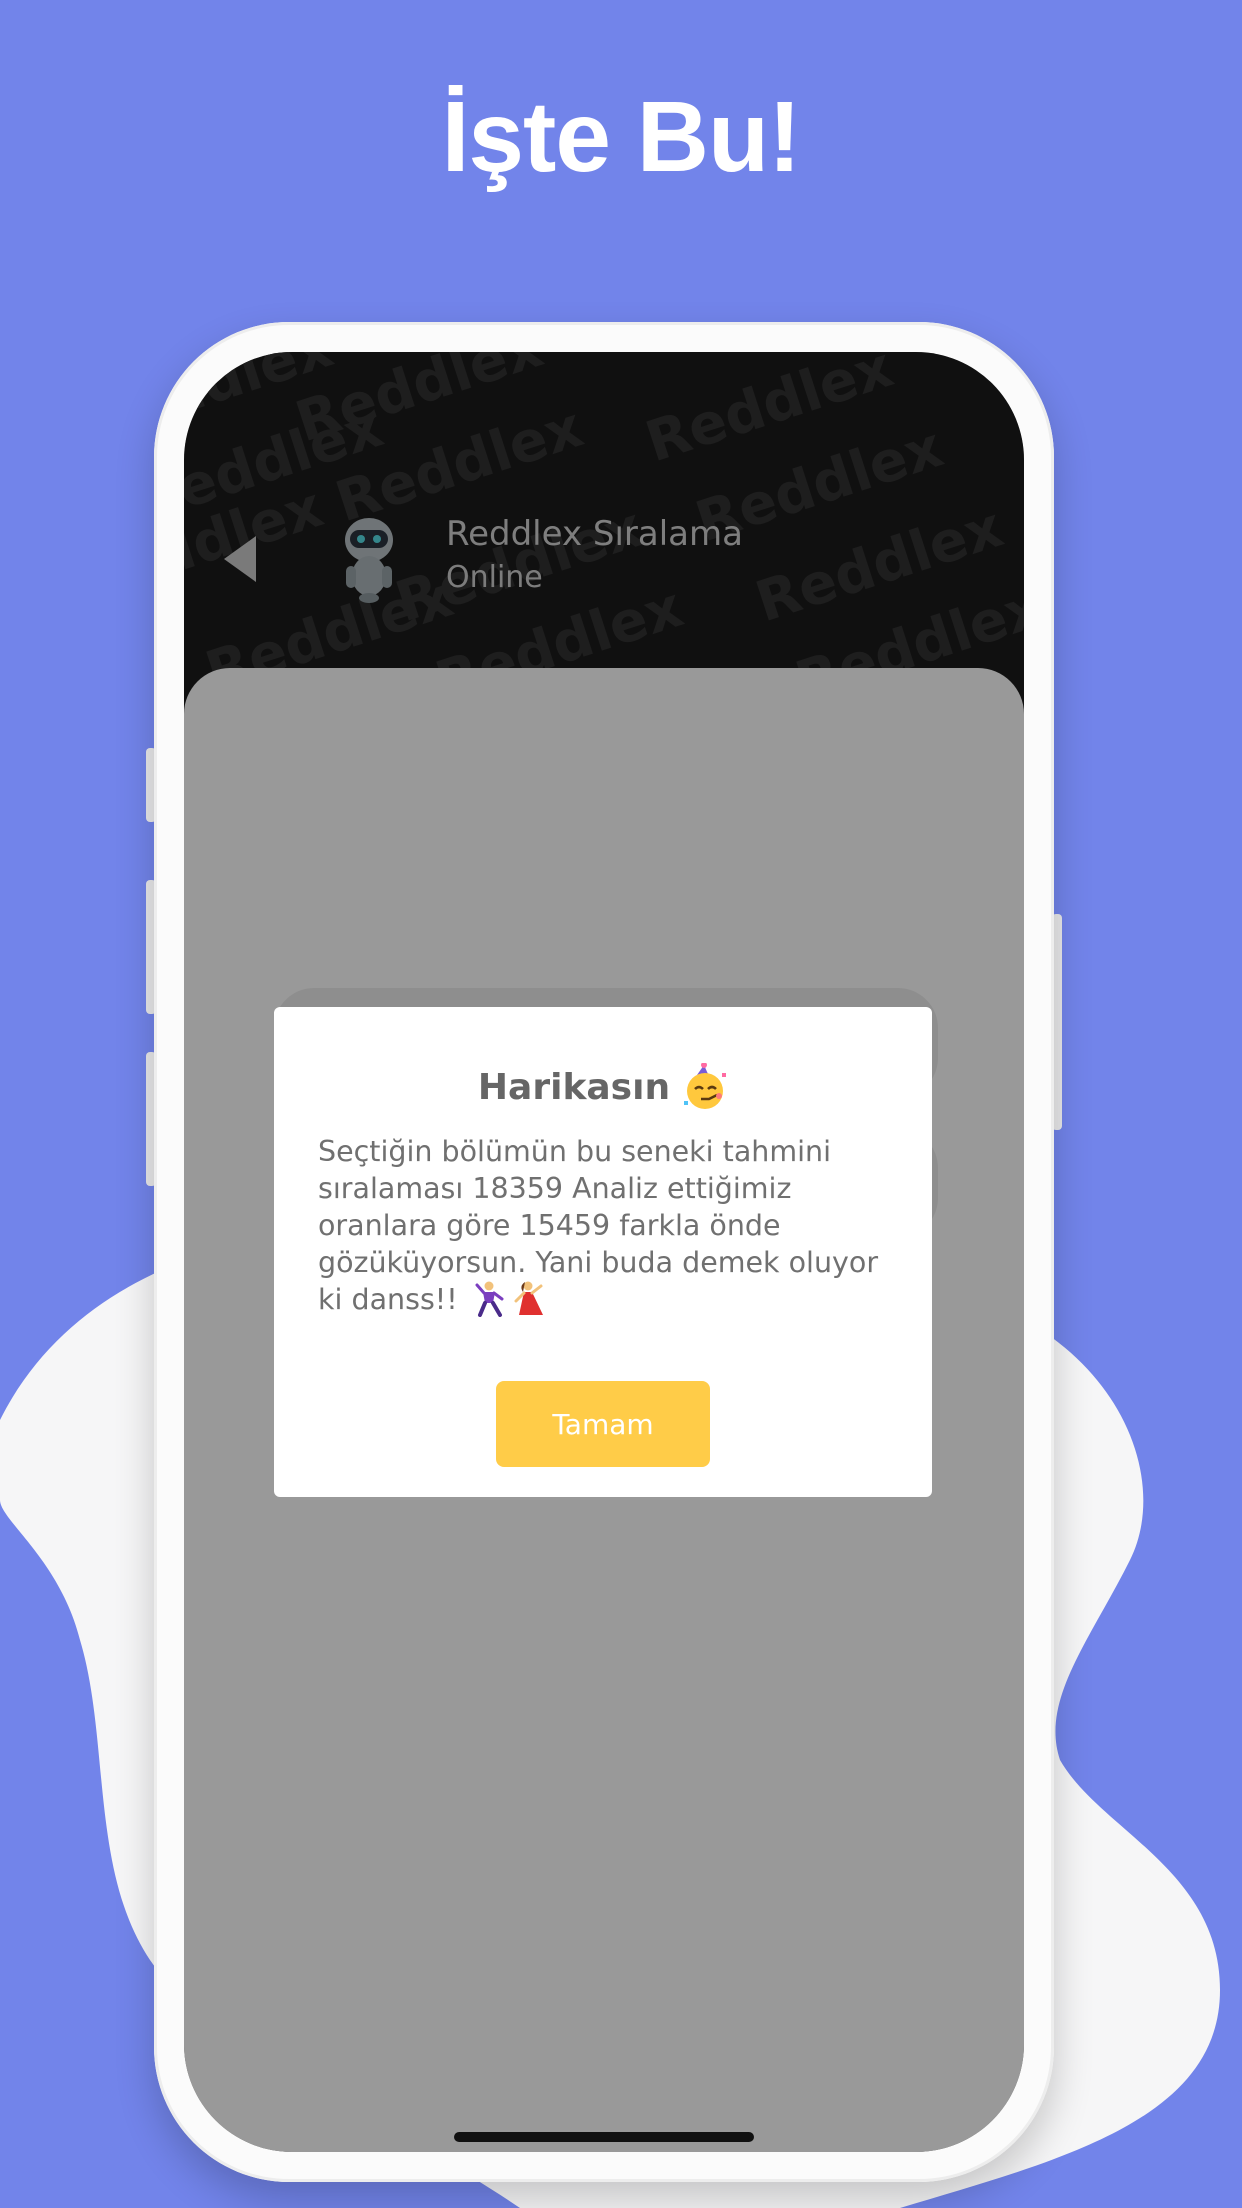 Image resolution: width=1242 pixels, height=2208 pixels. Describe the element at coordinates (604, 2137) in the screenshot. I see `home-indicator` at that location.